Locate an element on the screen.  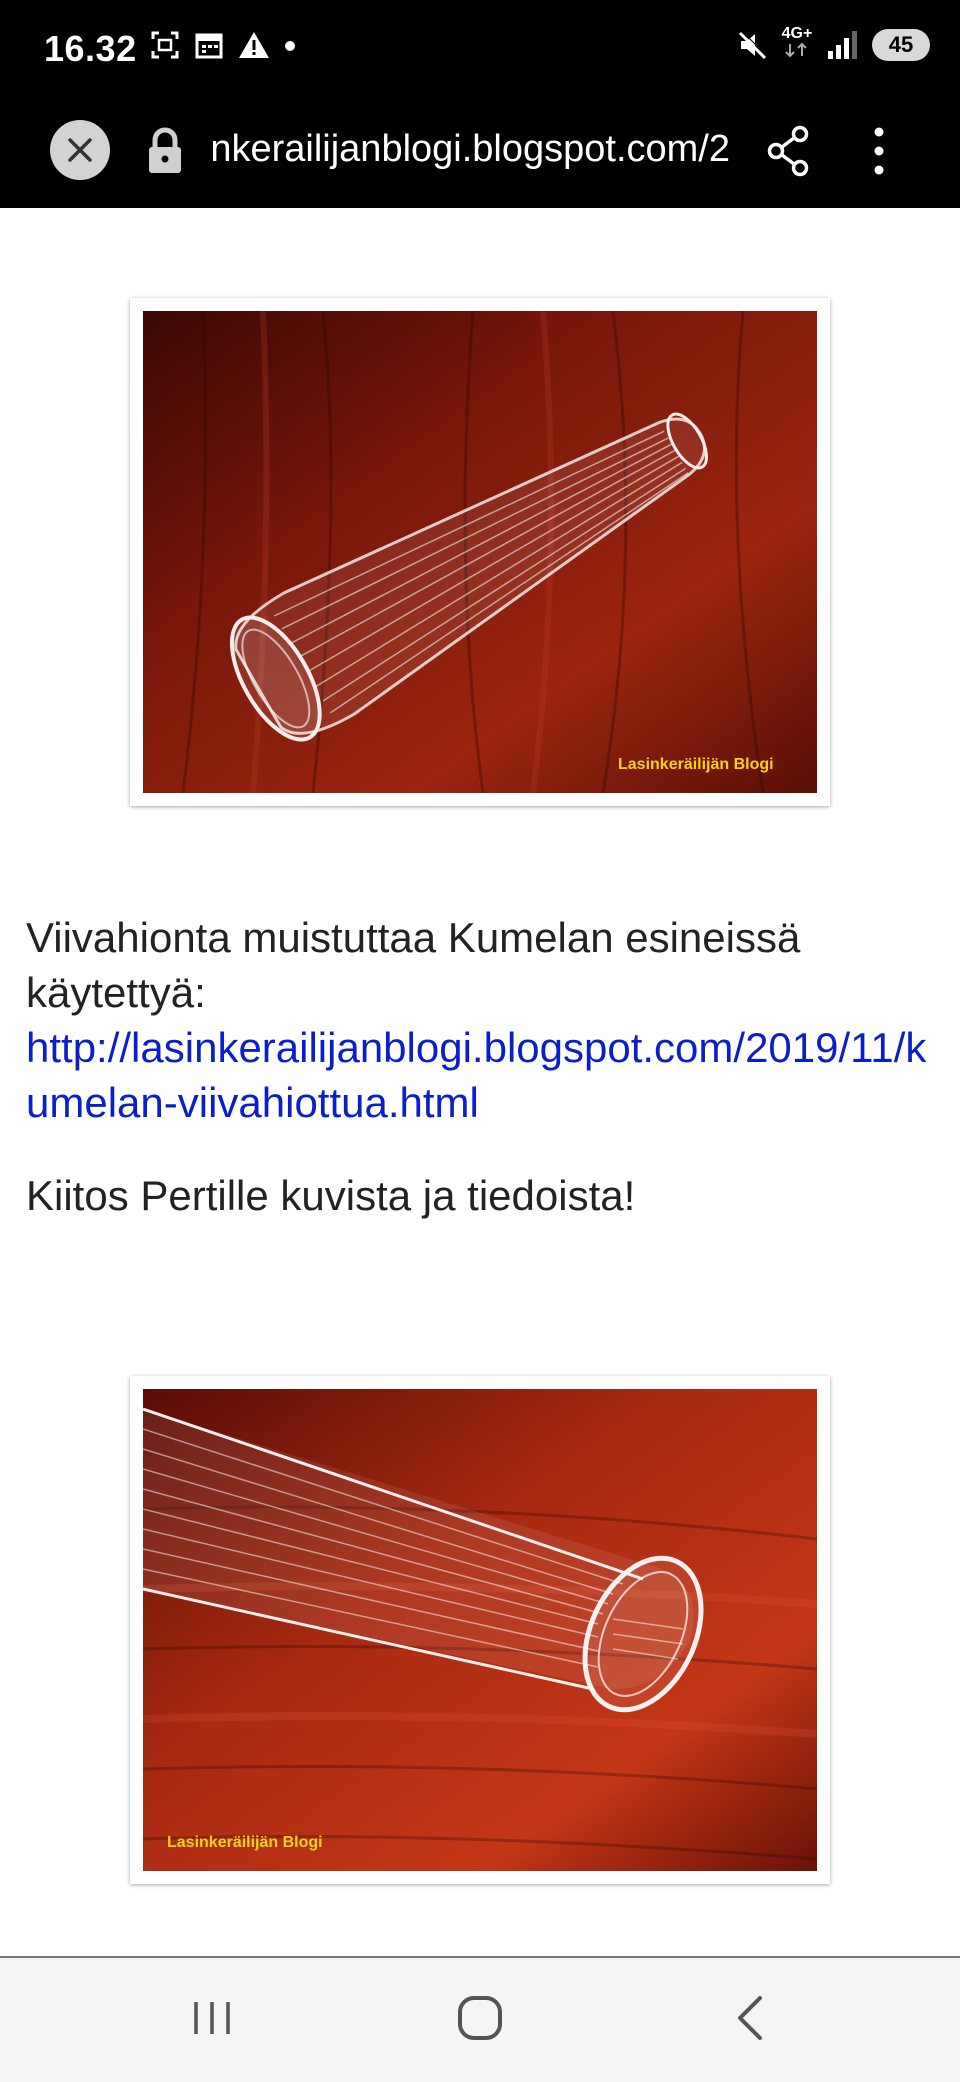
warning-icon is located at coordinates (254, 45).